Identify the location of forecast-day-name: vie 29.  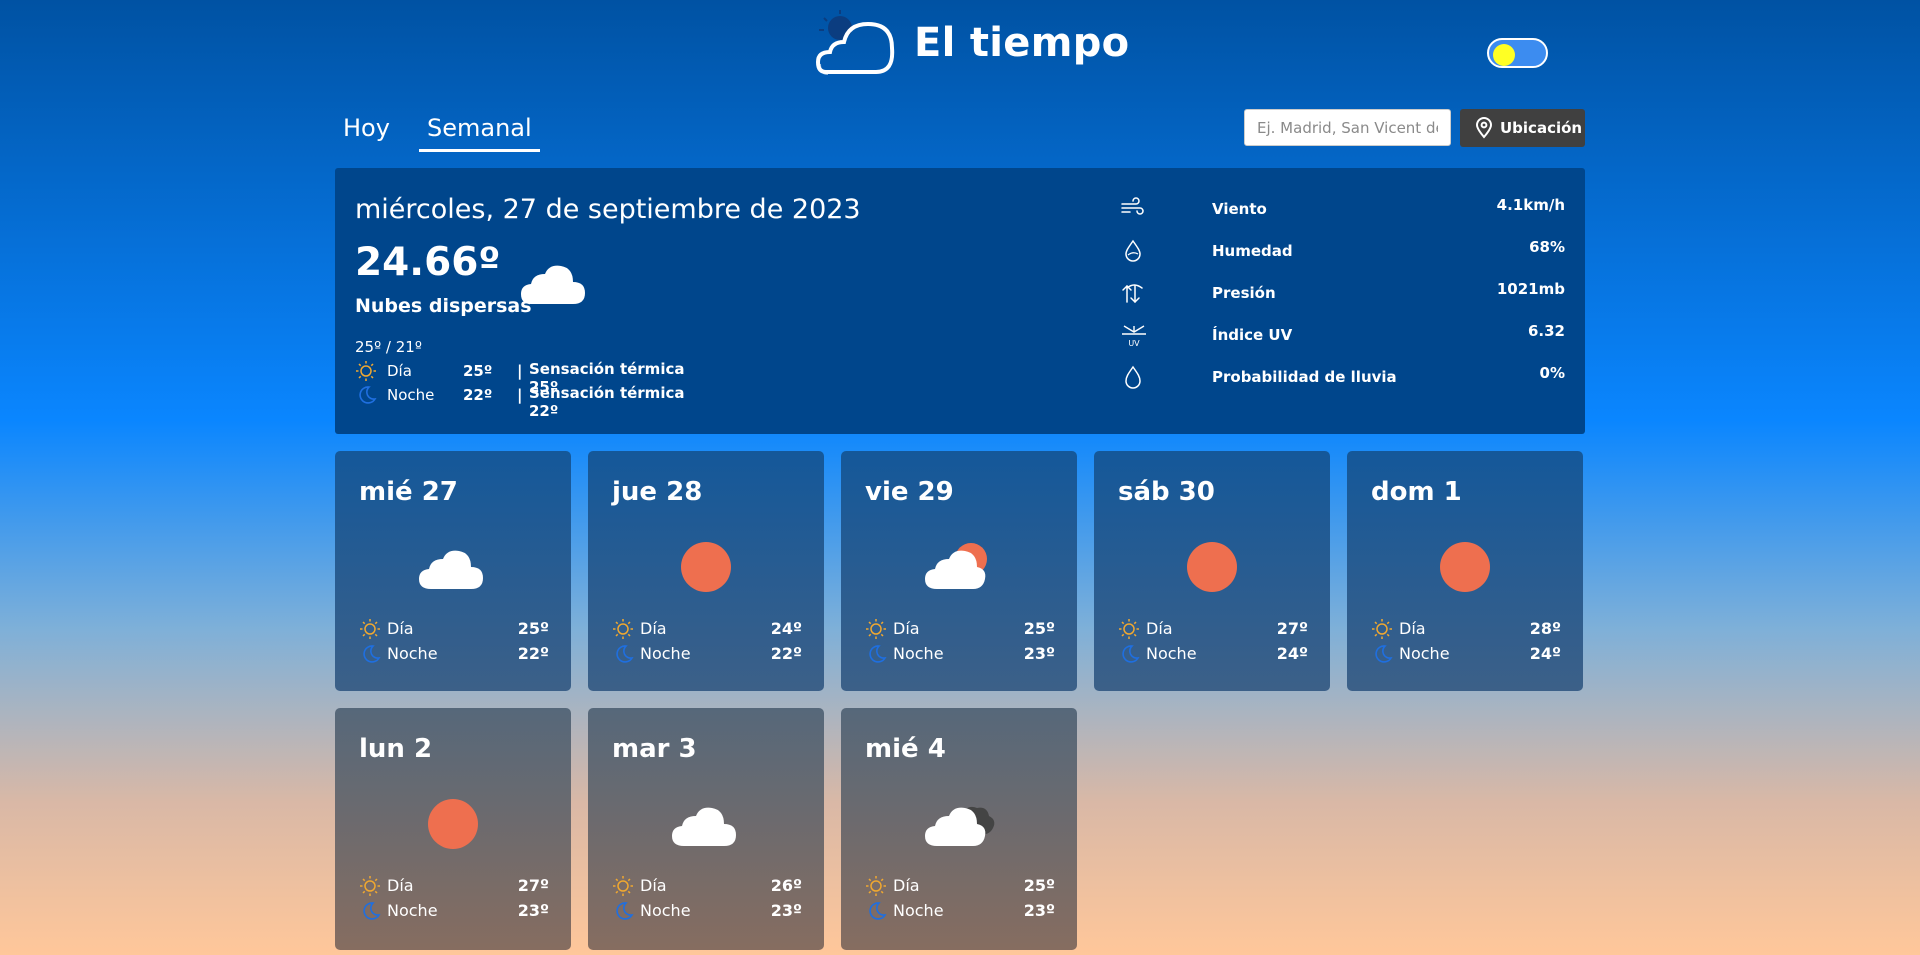
(909, 492).